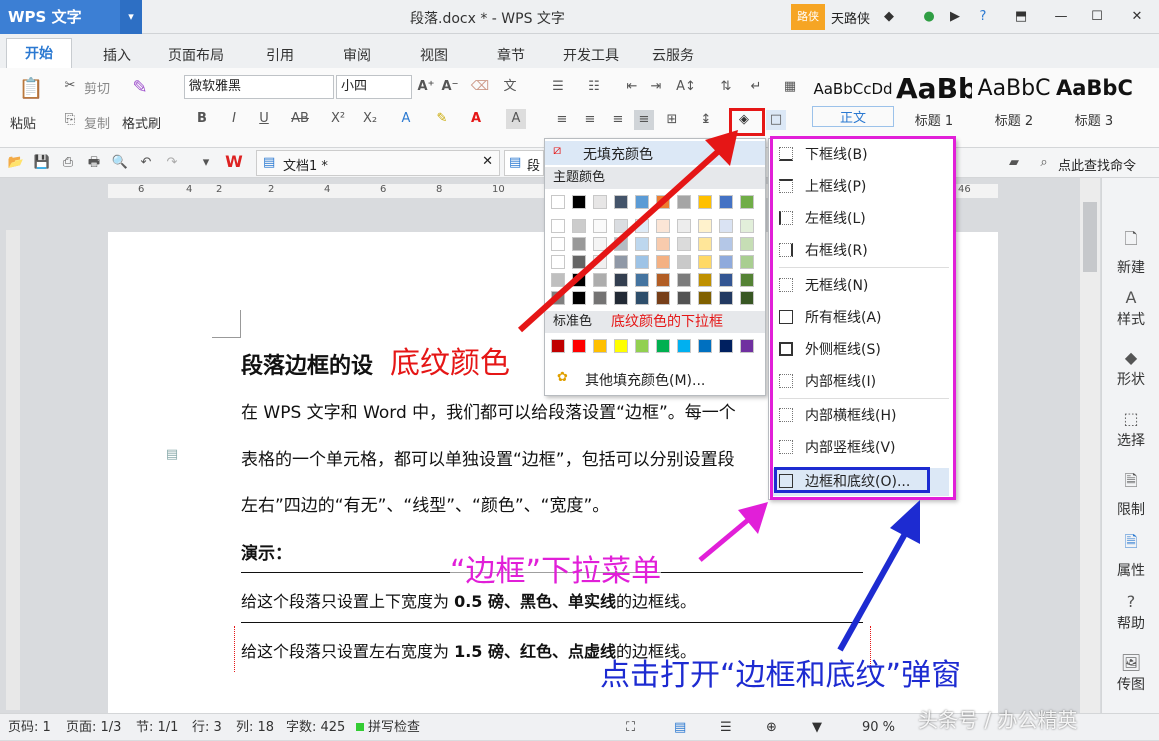 This screenshot has height=741, width=1159. What do you see at coordinates (468, 600) in the screenshot?
I see `doc-paragraph: 给这个段落只设置上下宽度为 0.5 磅、黑色、单实线的边框线。` at bounding box center [468, 600].